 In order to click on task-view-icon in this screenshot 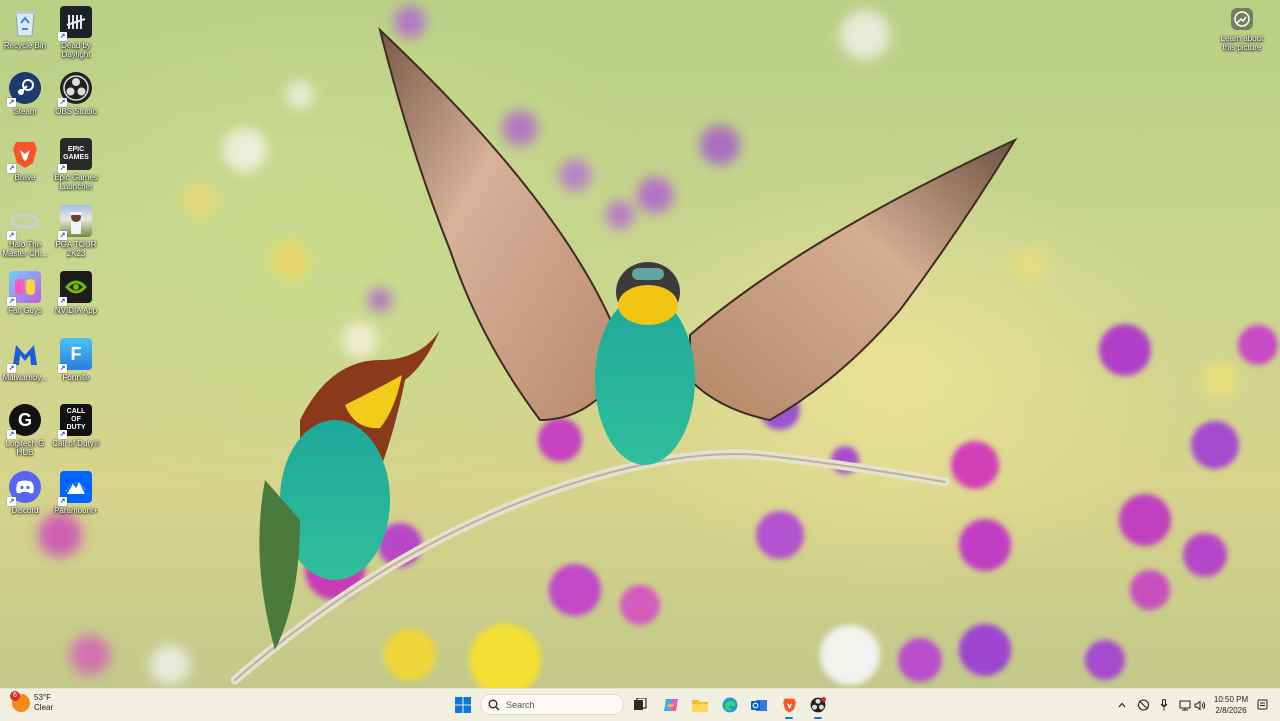, I will do `click(640, 704)`.